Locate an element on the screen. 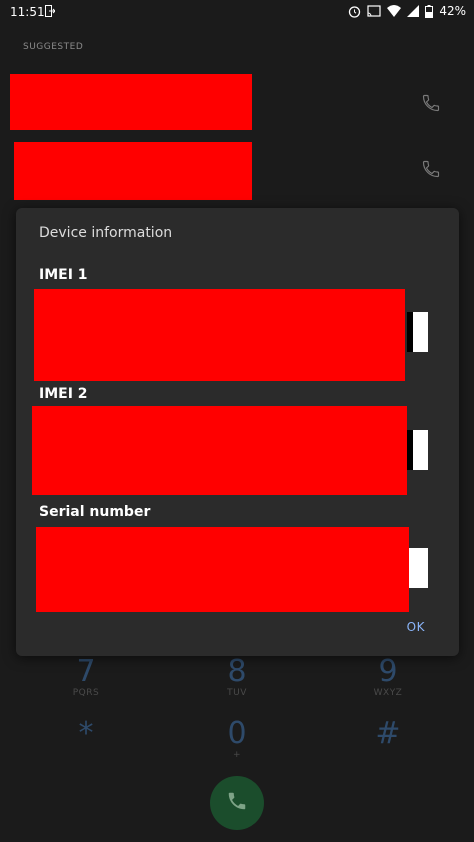 This screenshot has height=842, width=474. battery-icon is located at coordinates (429, 11).